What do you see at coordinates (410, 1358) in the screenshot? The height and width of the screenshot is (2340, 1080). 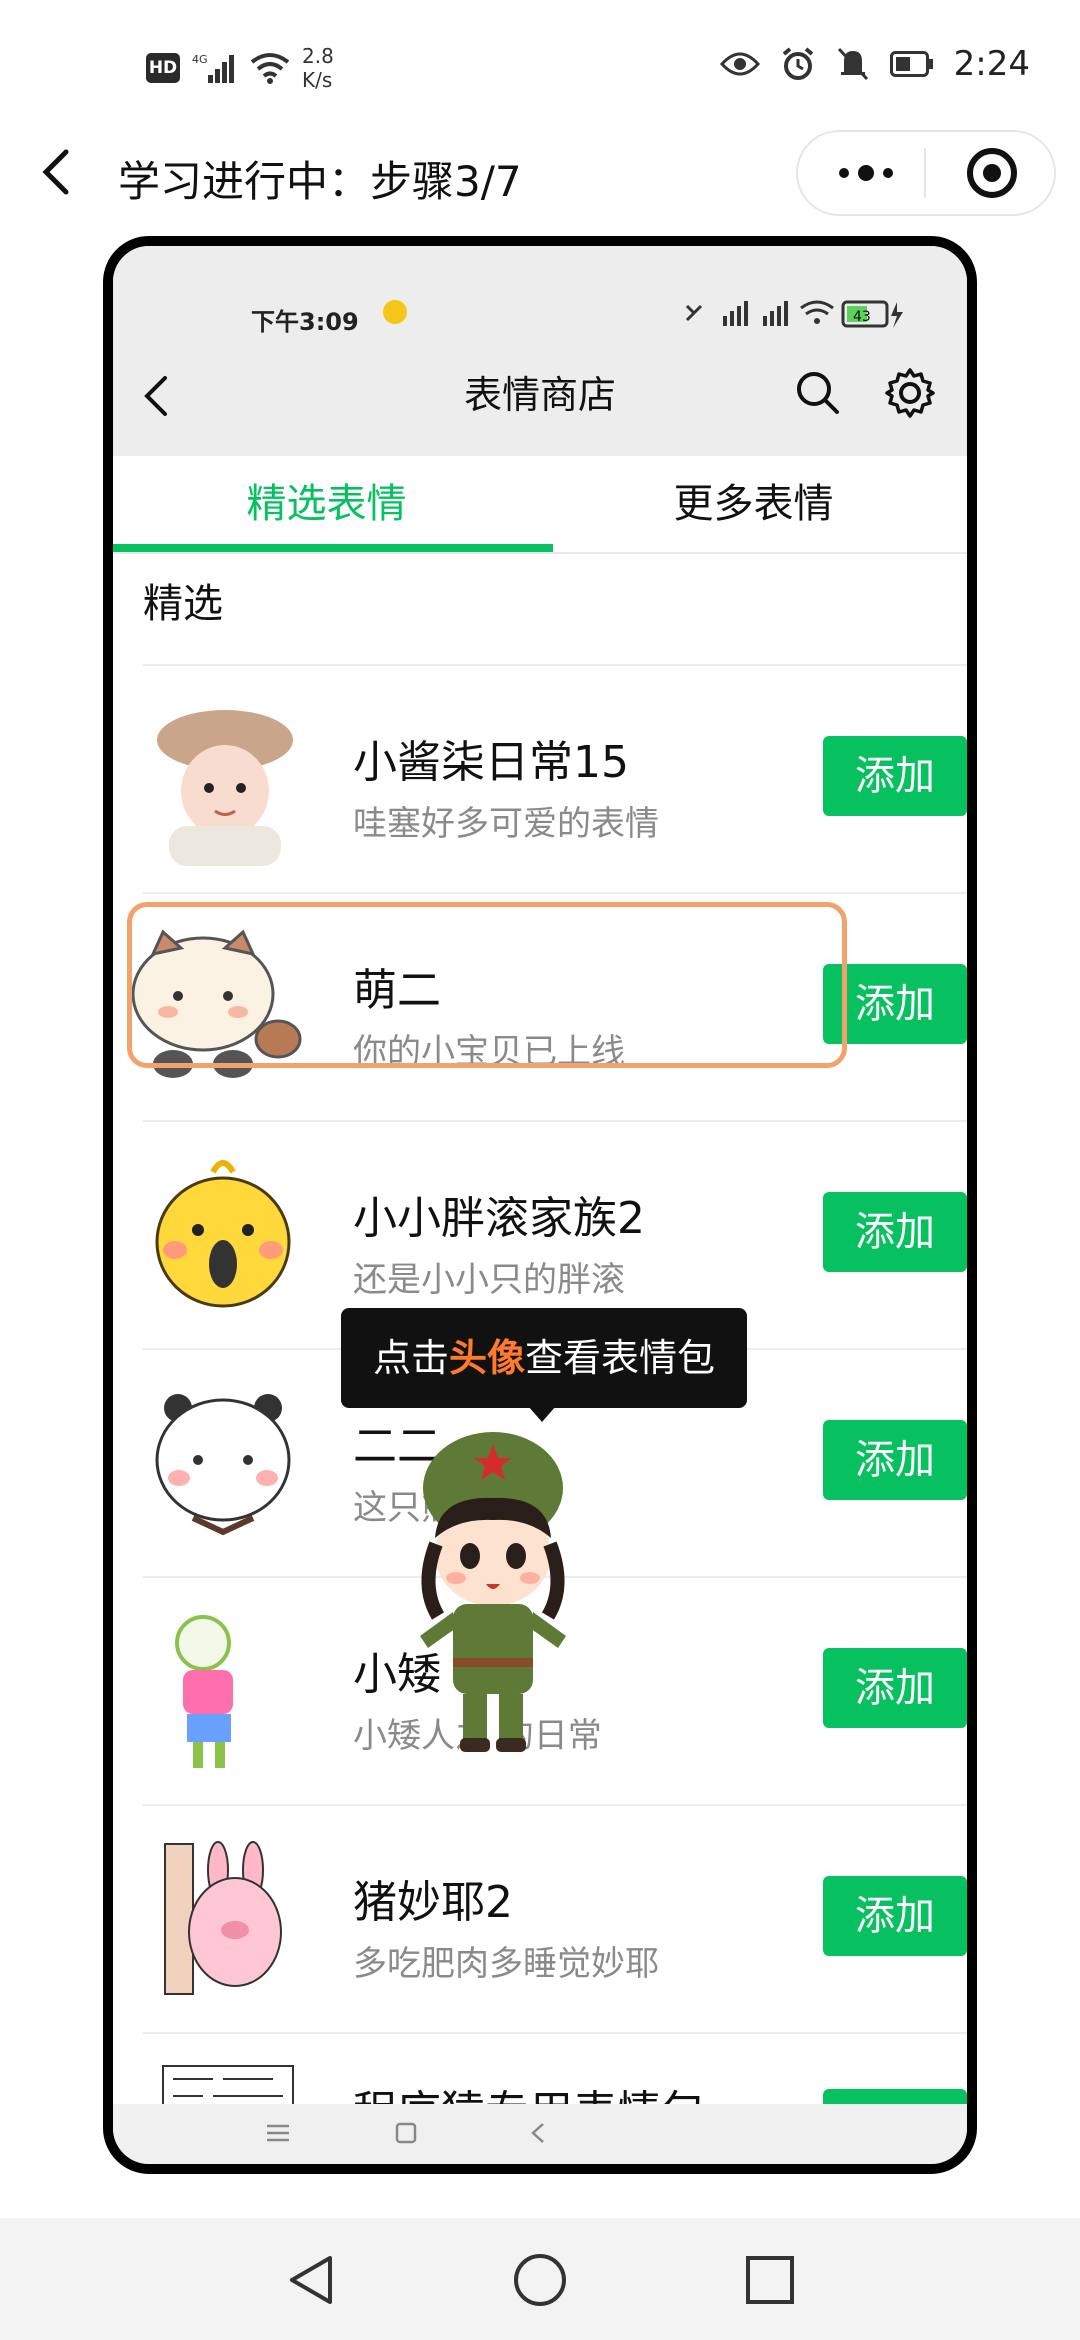 I see `tooltip-prefix: 点击` at bounding box center [410, 1358].